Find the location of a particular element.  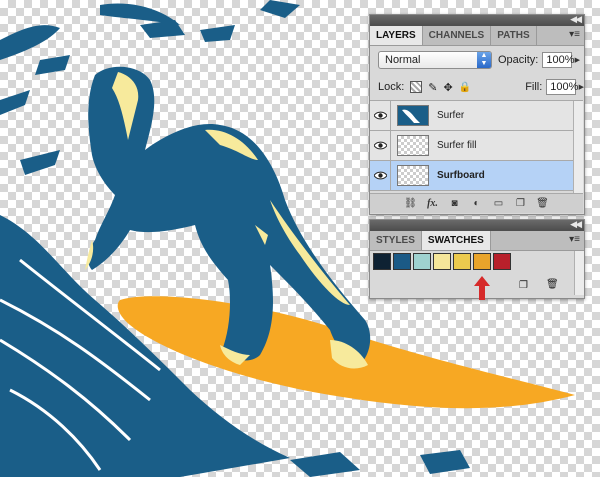

layer-row-surfer: Surfer is located at coordinates (476, 116).